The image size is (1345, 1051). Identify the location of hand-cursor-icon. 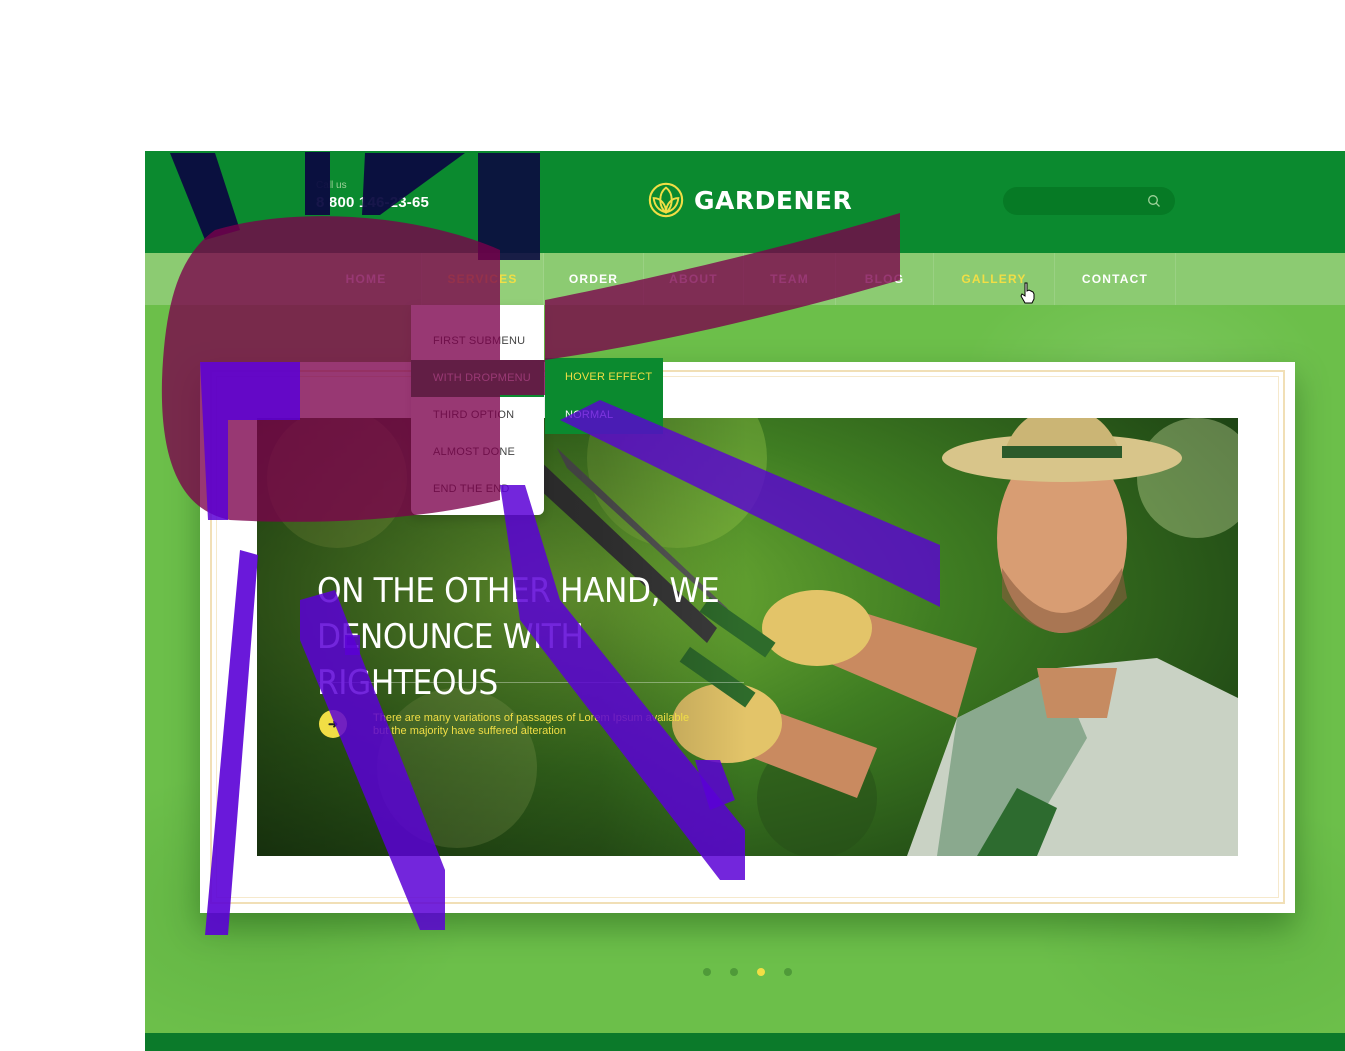
(1027, 293).